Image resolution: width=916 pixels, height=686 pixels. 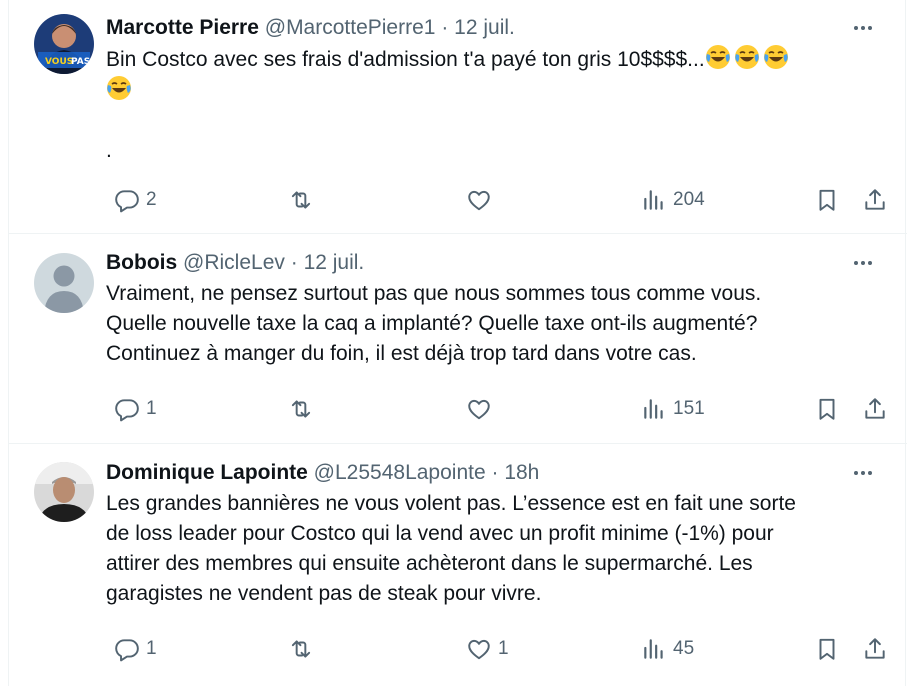 What do you see at coordinates (689, 408) in the screenshot?
I see `views-count: 151` at bounding box center [689, 408].